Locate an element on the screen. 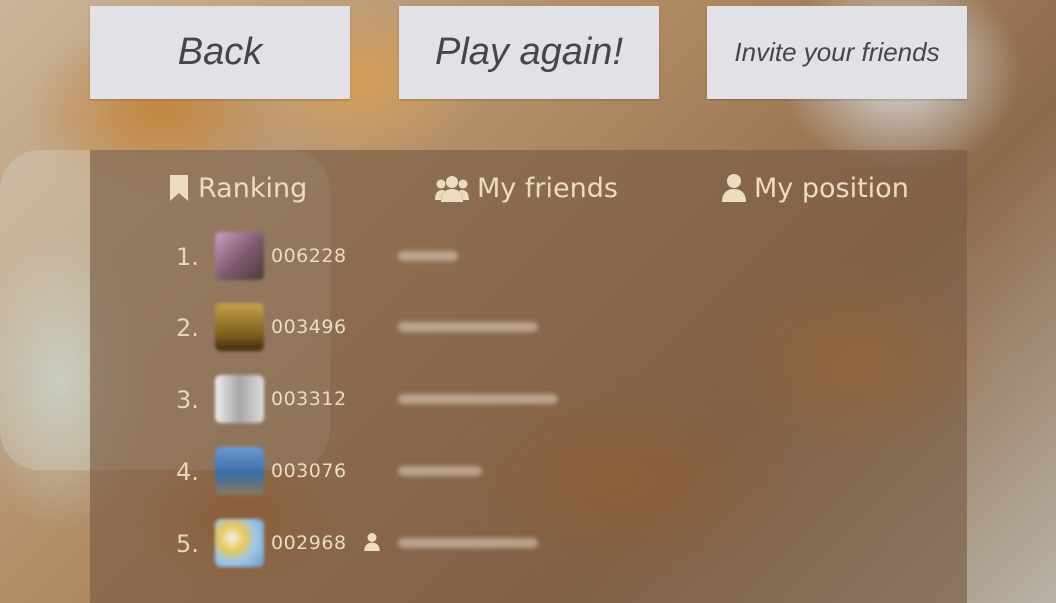 Image resolution: width=1056 pixels, height=603 pixels. tab-ranking: Ranking is located at coordinates (237, 188).